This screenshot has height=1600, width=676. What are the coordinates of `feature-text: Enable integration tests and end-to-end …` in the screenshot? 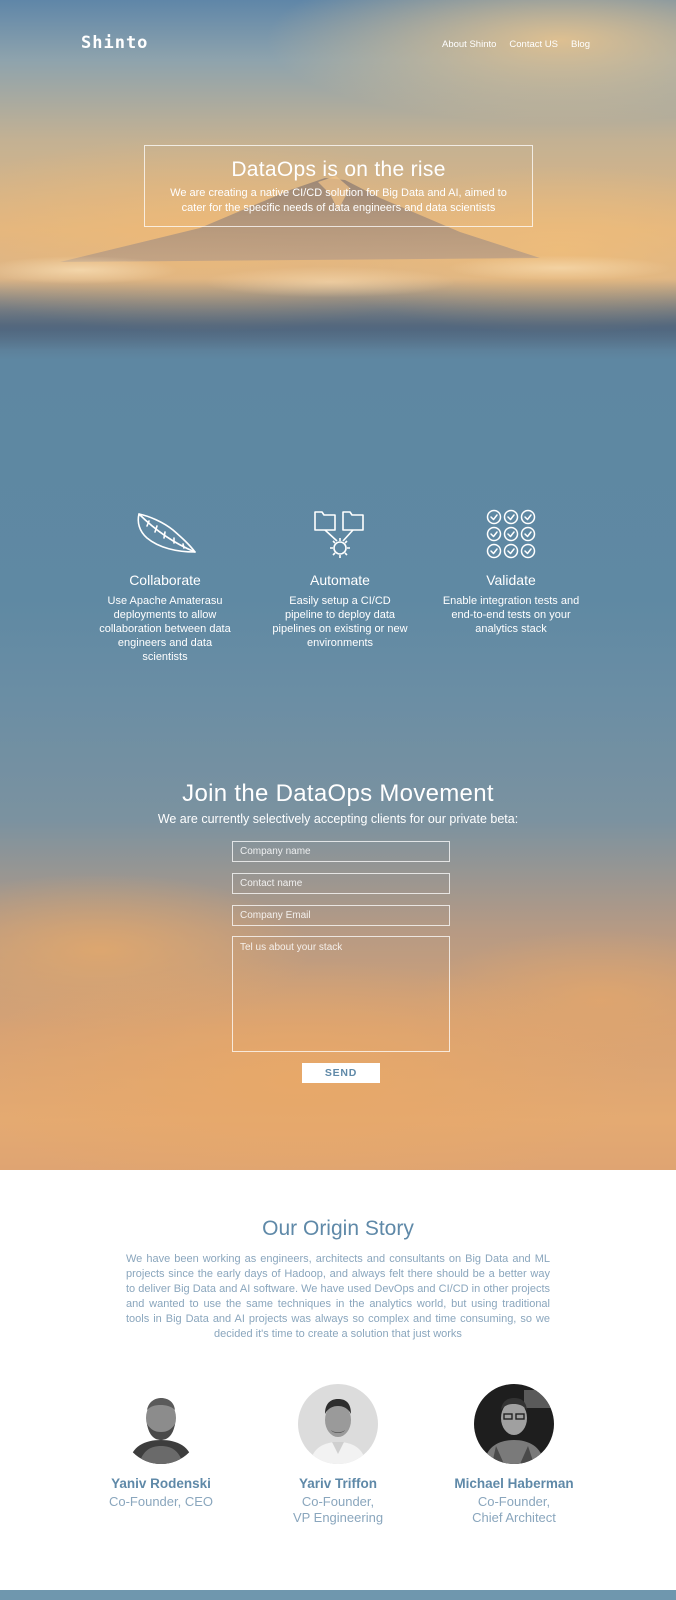 It's located at (511, 615).